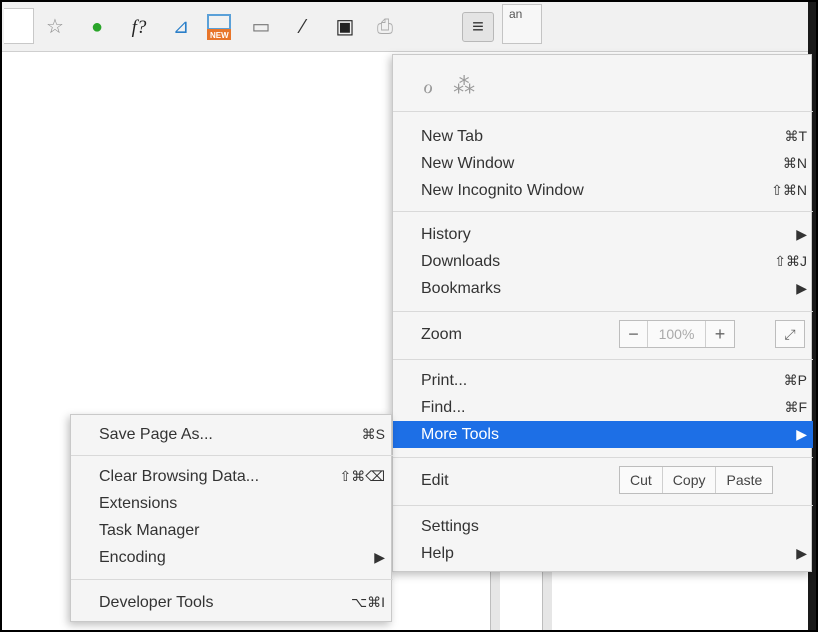  Describe the element at coordinates (603, 526) in the screenshot. I see `menu-item-settings: Settings` at that location.